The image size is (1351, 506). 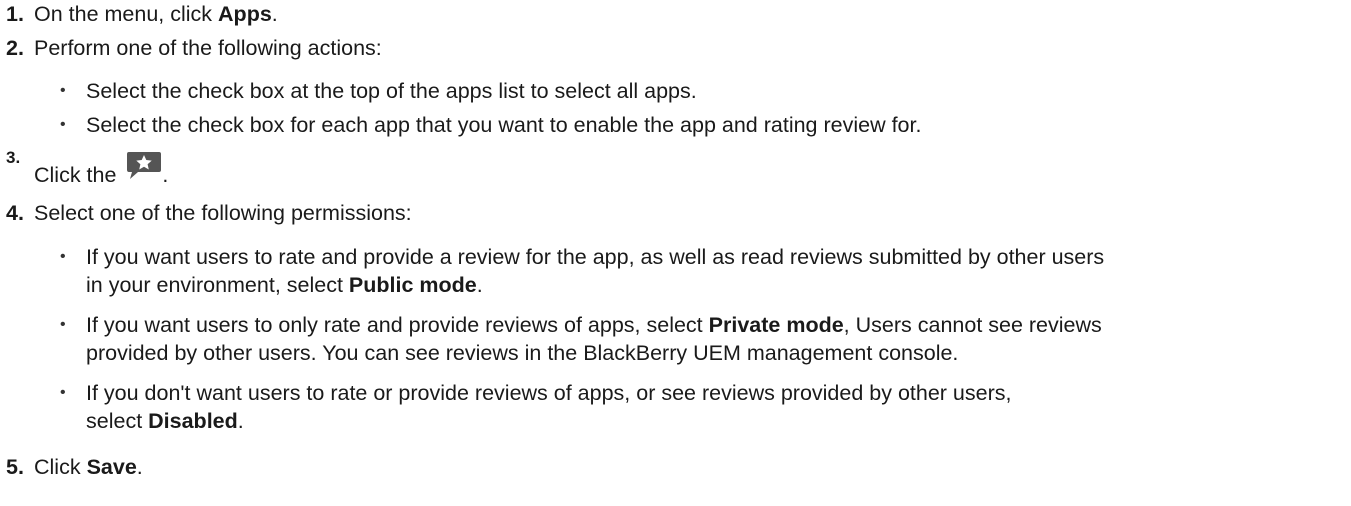 What do you see at coordinates (15, 14) in the screenshot?
I see `step-number: 1.` at bounding box center [15, 14].